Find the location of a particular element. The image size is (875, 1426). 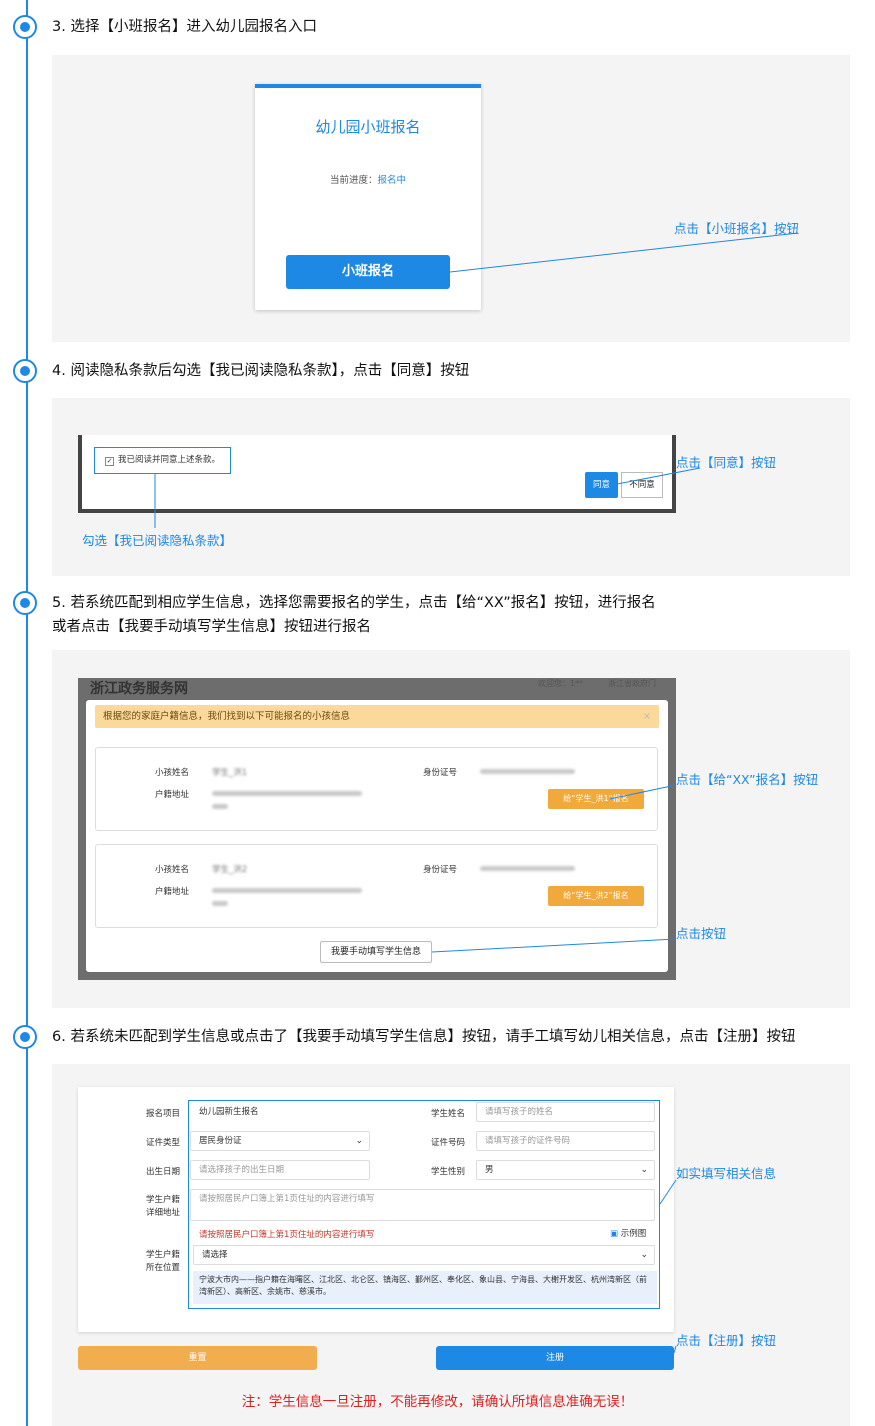

callout-line-manual is located at coordinates (554, 945).